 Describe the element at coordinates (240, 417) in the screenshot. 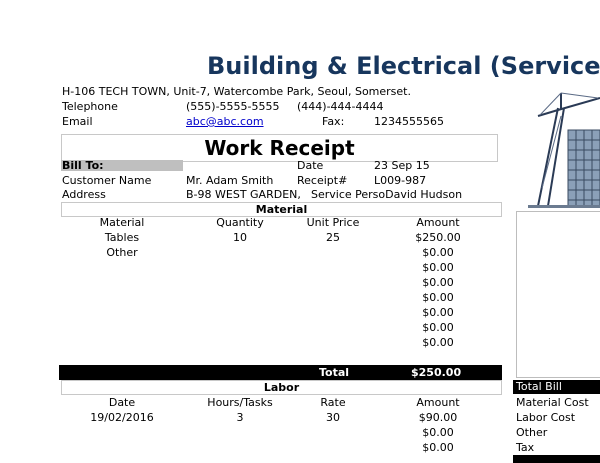

I see `labor-cell: 3` at that location.